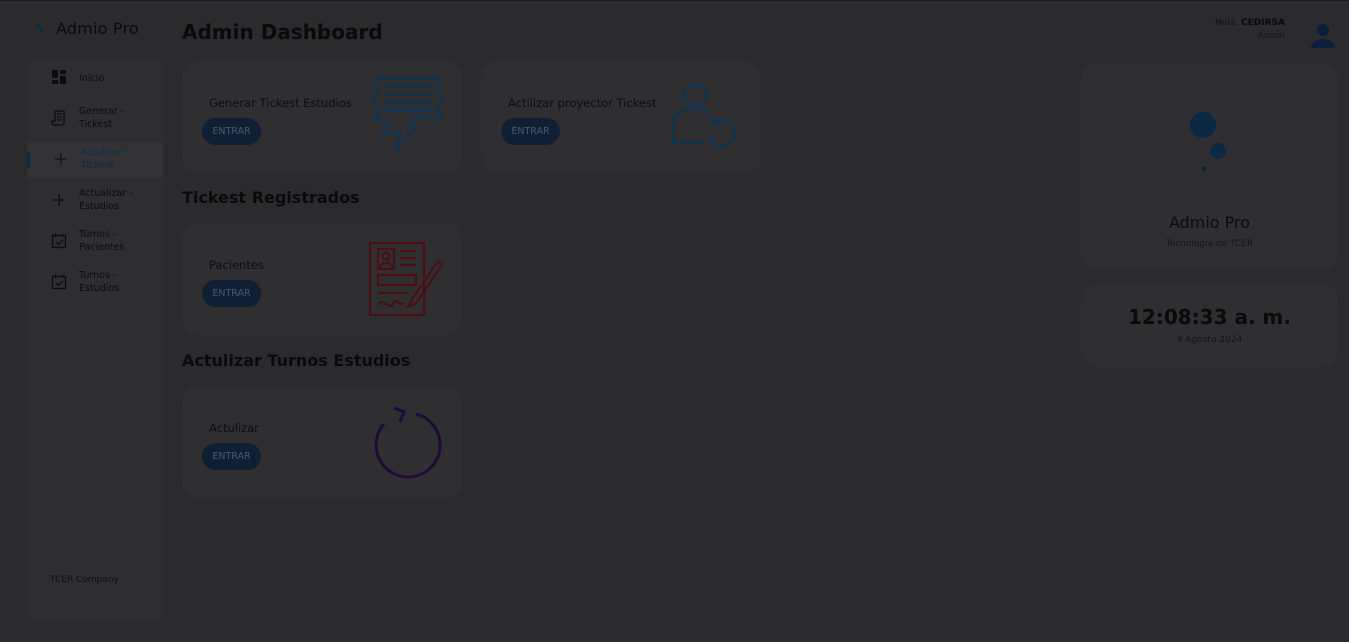  Describe the element at coordinates (105, 152) in the screenshot. I see `sidebar-item-label-line1: Actulizar -` at that location.